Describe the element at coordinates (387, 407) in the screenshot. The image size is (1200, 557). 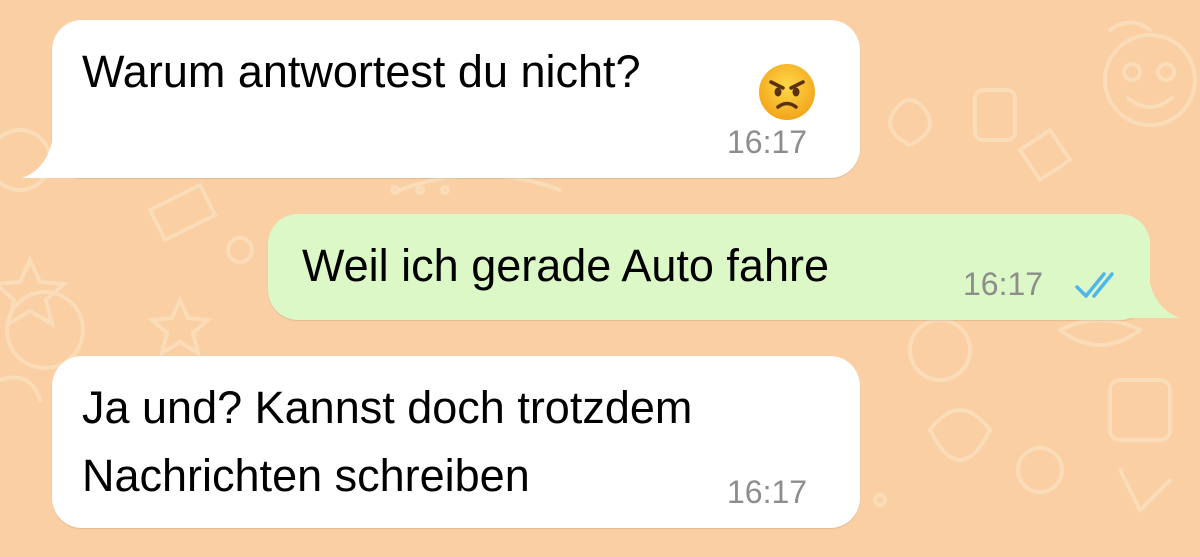
I see `message-text-line: Ja und? Kannst doch trotzdem` at that location.